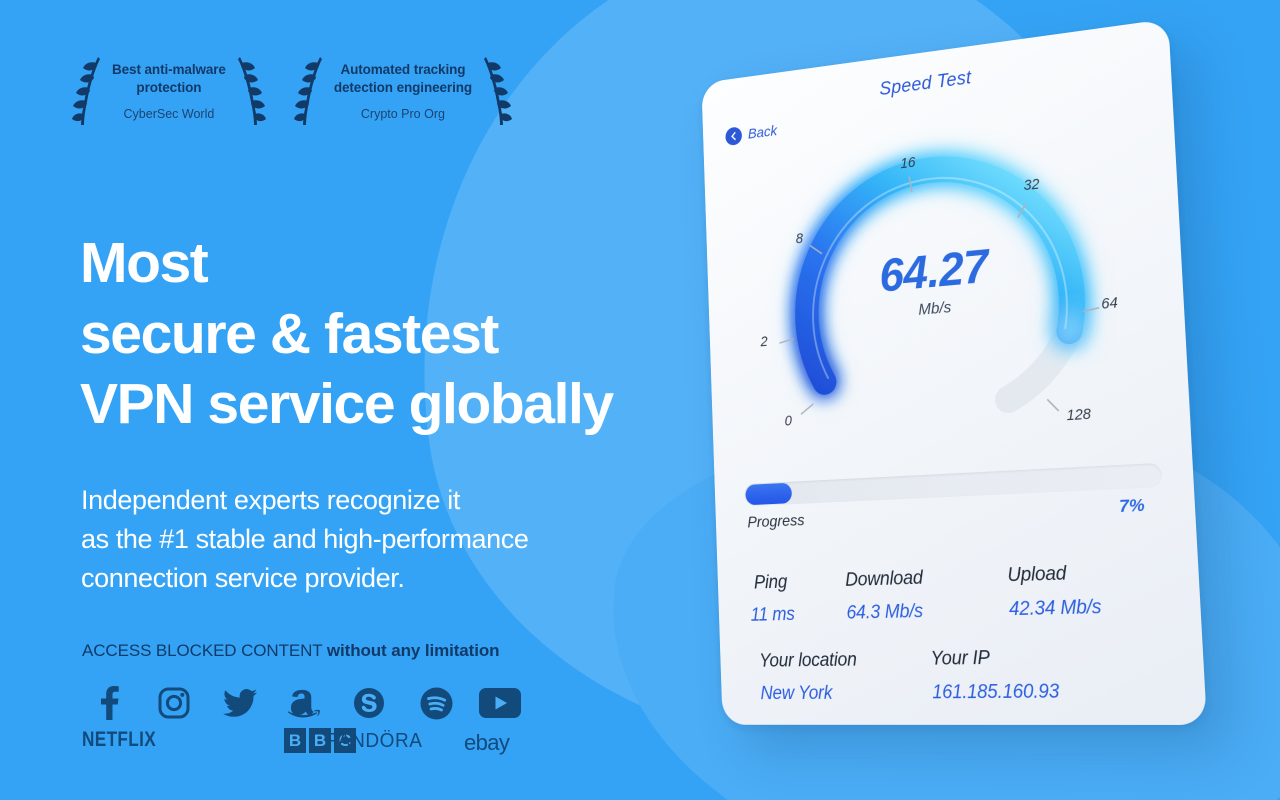  Describe the element at coordinates (770, 582) in the screenshot. I see `stat-label: Ping` at that location.